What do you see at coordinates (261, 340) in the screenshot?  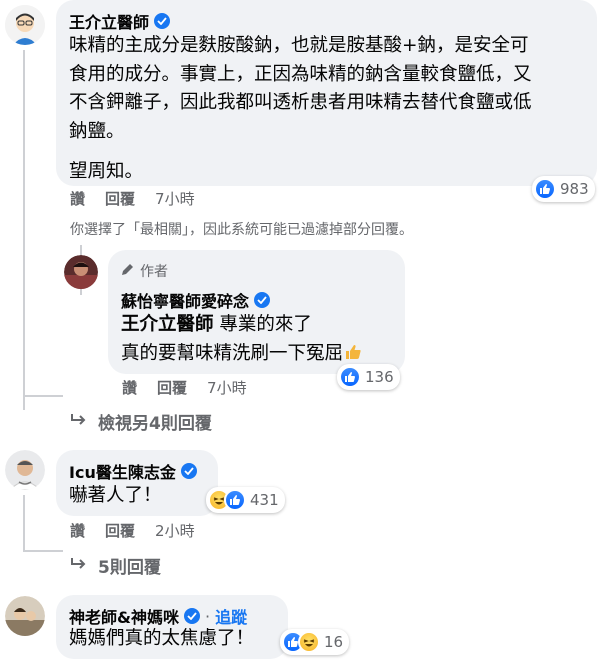 I see `comment-text: 王介立醫師 專業的來了 真的要幫味精洗刷一下冤屈` at bounding box center [261, 340].